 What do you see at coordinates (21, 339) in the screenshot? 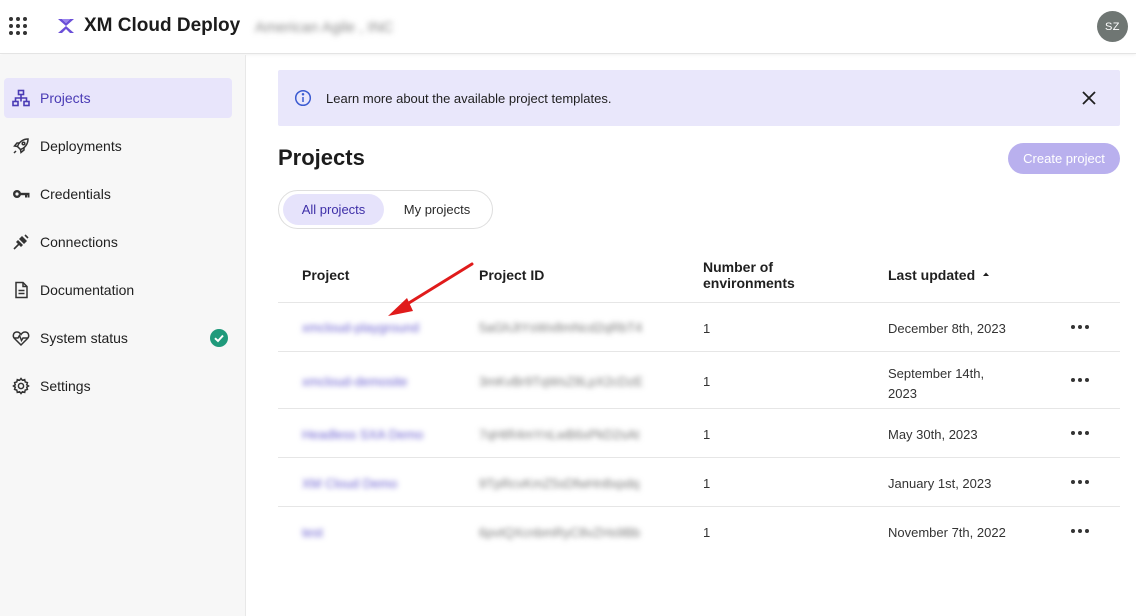
I see `heartbeat-icon` at bounding box center [21, 339].